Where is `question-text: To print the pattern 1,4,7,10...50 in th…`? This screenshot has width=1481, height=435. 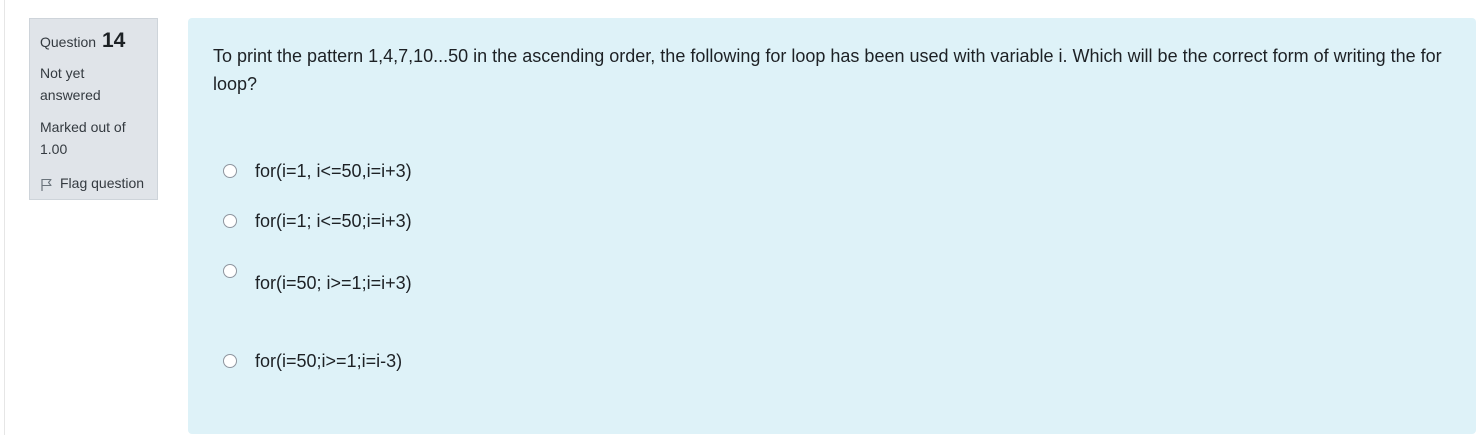 question-text: To print the pattern 1,4,7,10...50 in th… is located at coordinates (827, 70).